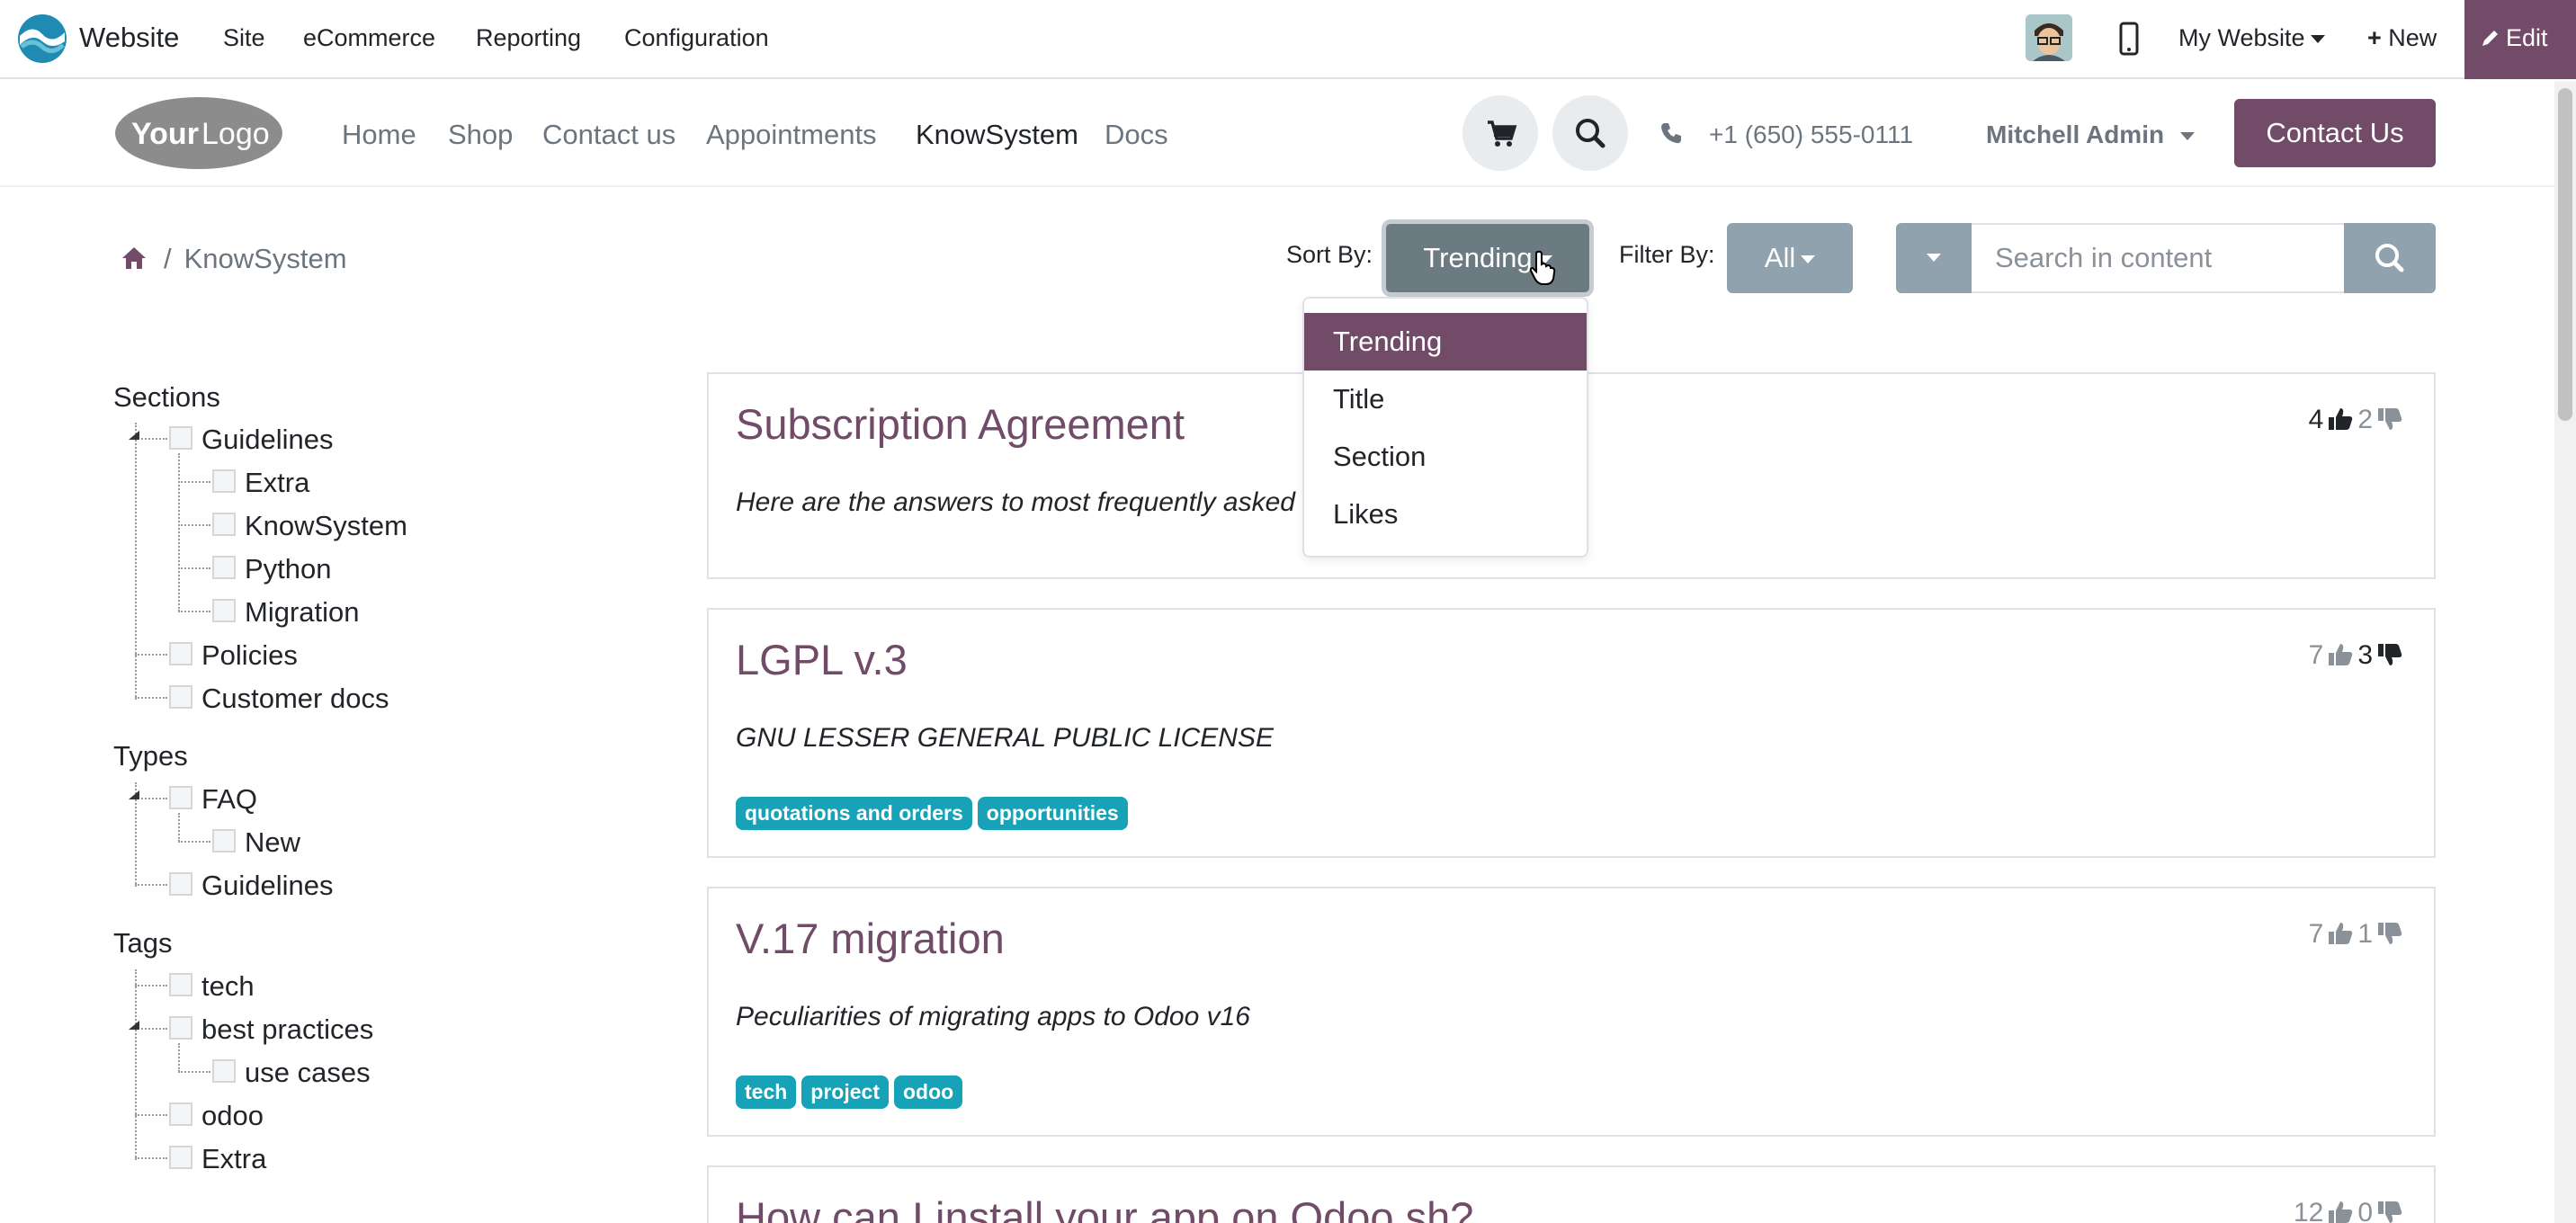 The width and height of the screenshot is (2576, 1223). What do you see at coordinates (2335, 133) in the screenshot?
I see `contact-us-button: Contact Us` at bounding box center [2335, 133].